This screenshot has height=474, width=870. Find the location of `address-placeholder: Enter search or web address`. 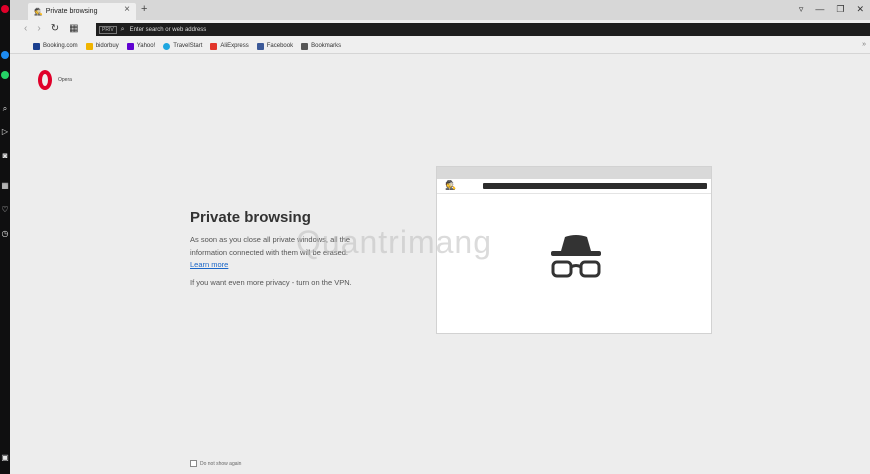

address-placeholder: Enter search or web address is located at coordinates (168, 29).